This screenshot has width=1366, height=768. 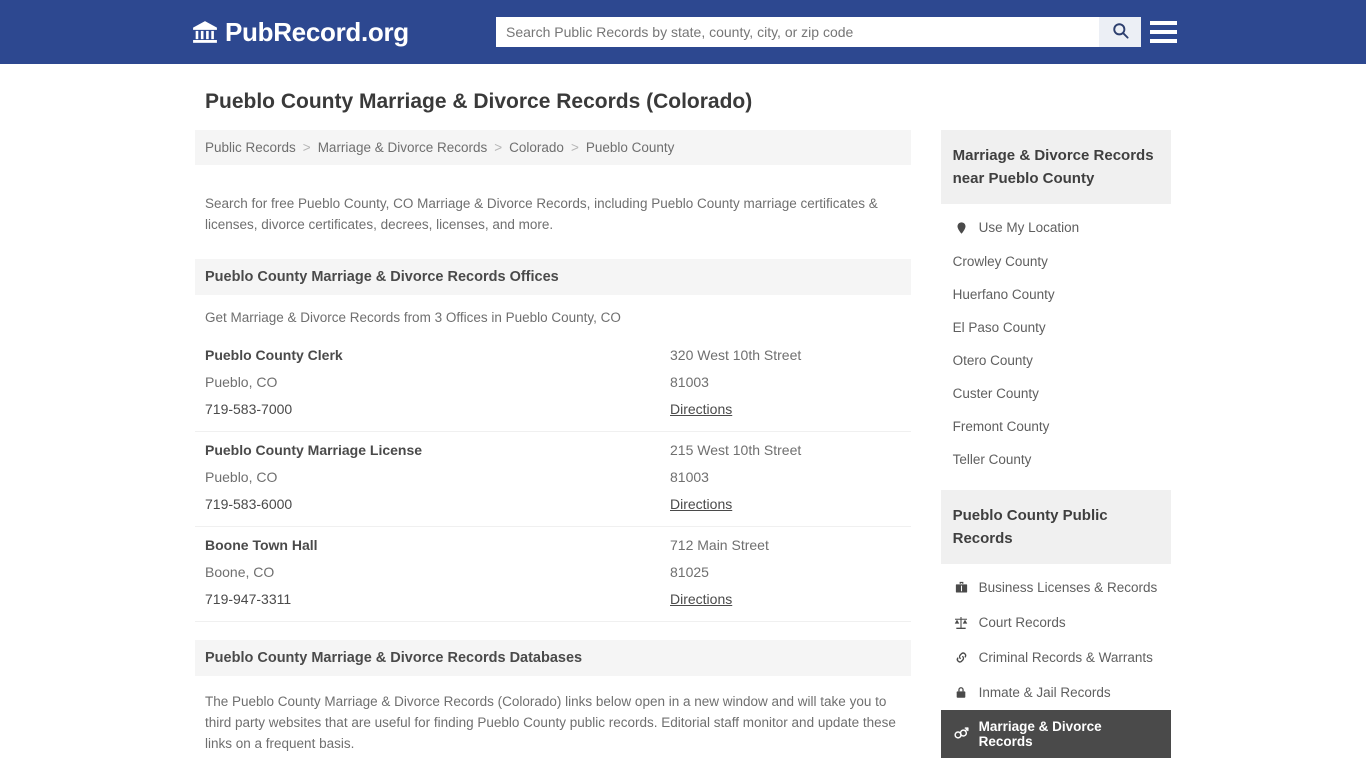 I want to click on search-button, so click(x=1120, y=32).